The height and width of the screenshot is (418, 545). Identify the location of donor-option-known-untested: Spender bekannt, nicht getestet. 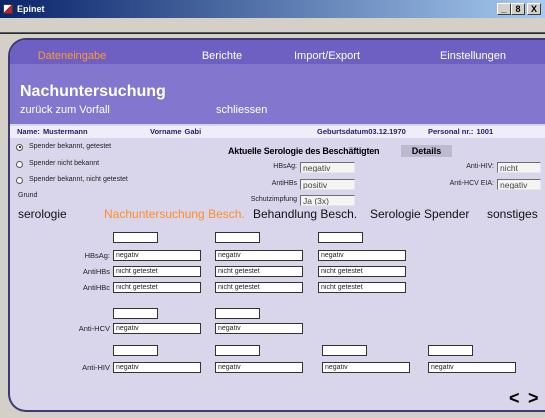
(72, 180).